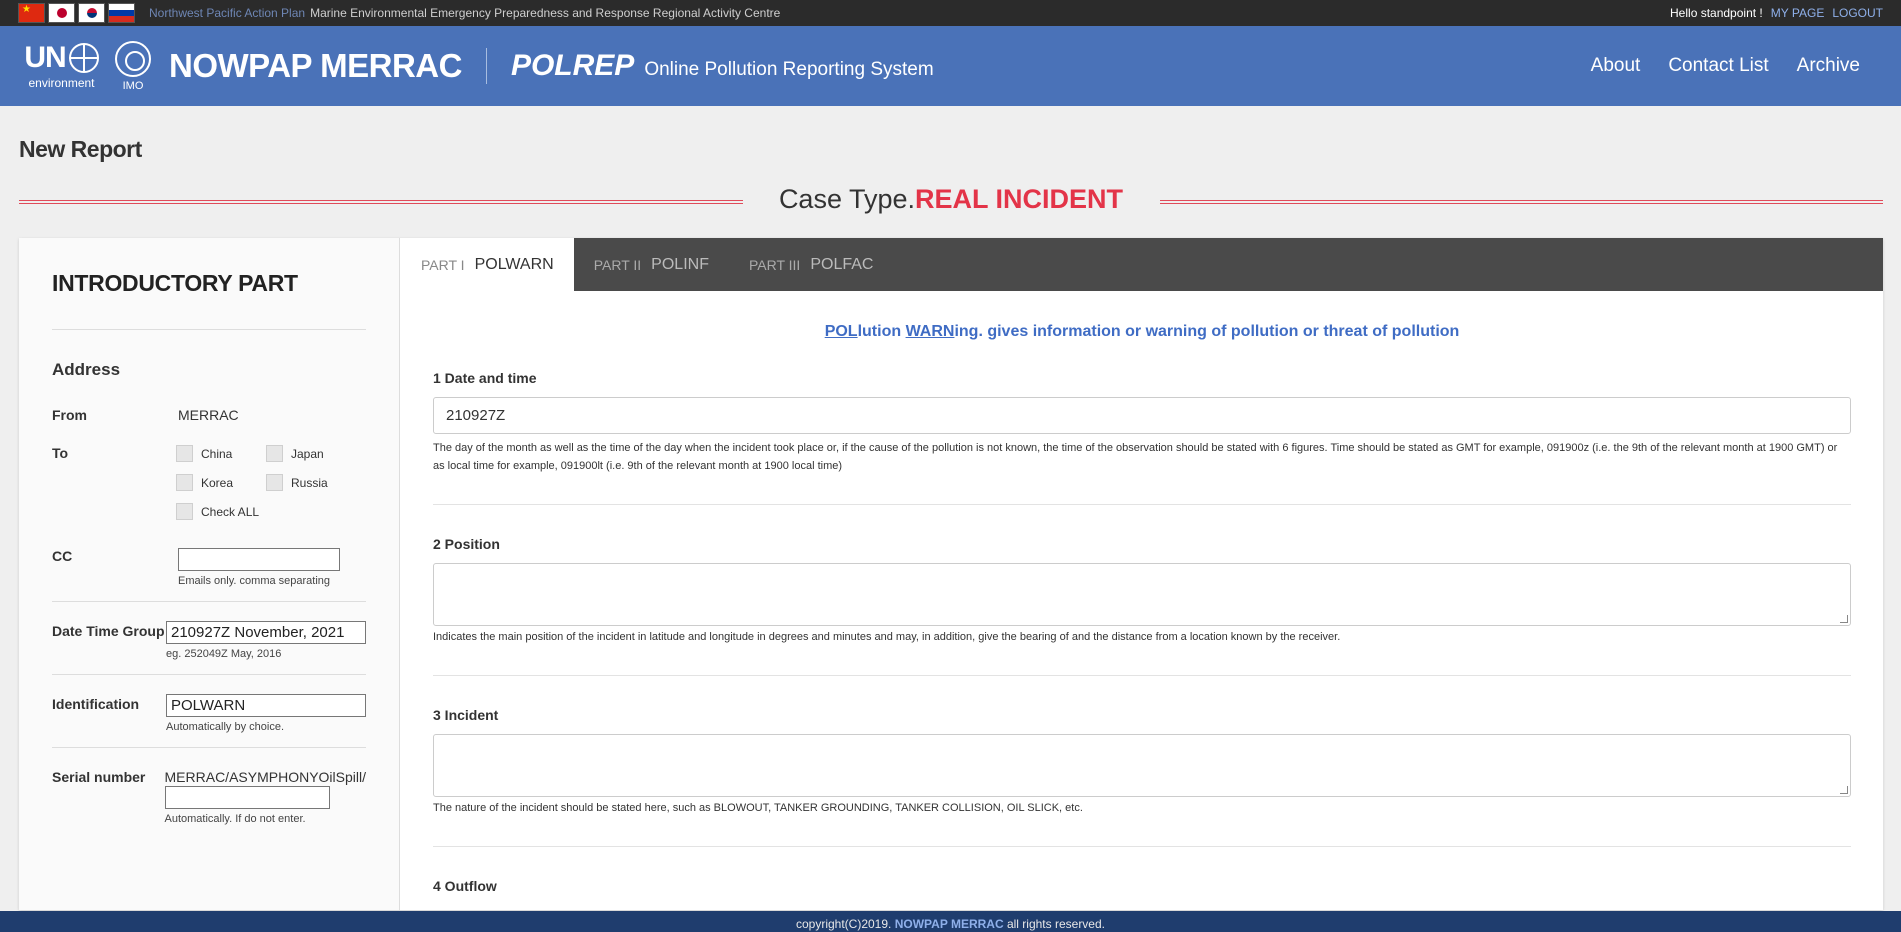 The width and height of the screenshot is (1901, 932). I want to click on to-row: To China Japan Korea Russia Check ALL, so click(209, 482).